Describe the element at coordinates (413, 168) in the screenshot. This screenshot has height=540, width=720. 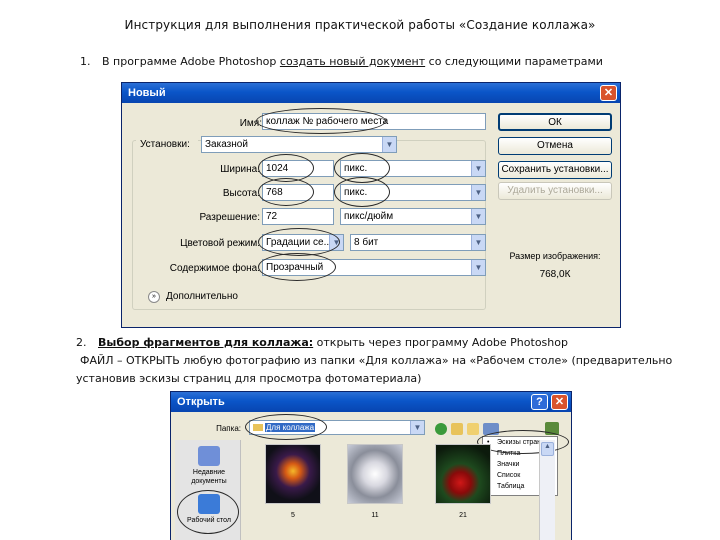
I see `width-unit-select: пикс. ▼` at that location.